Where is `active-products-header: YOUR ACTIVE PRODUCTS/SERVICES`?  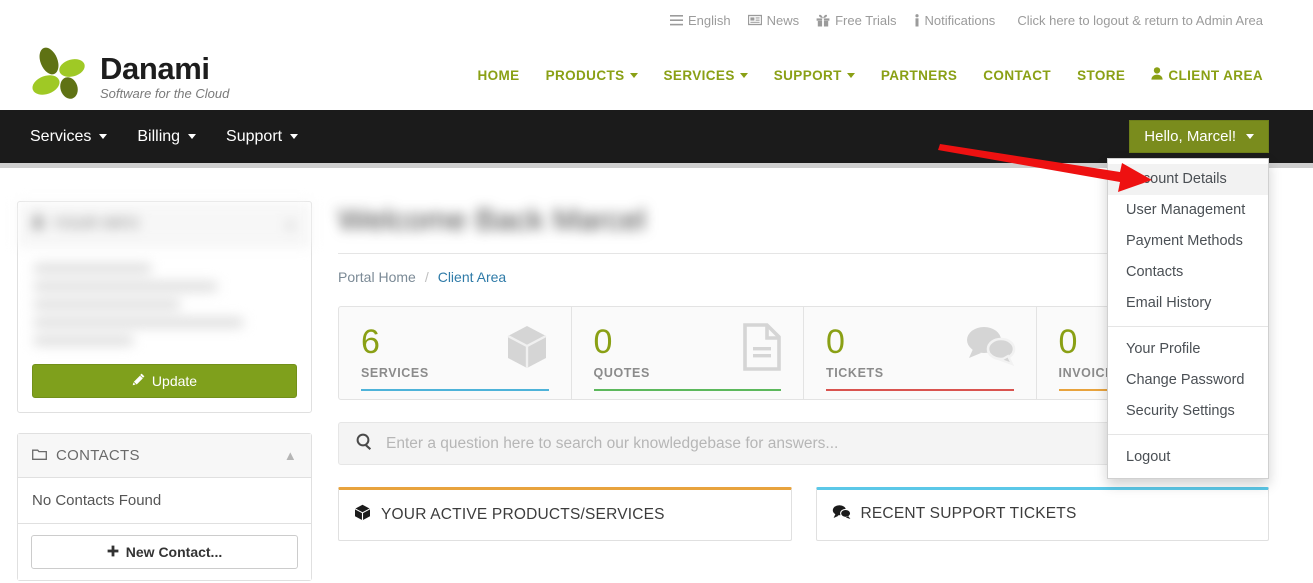 active-products-header: YOUR ACTIVE PRODUCTS/SERVICES is located at coordinates (565, 515).